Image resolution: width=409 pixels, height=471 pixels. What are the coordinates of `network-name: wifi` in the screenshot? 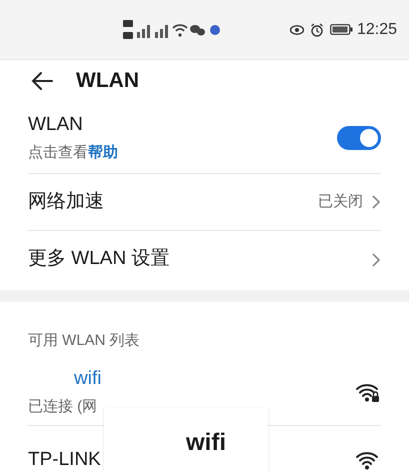 It's located at (87, 379).